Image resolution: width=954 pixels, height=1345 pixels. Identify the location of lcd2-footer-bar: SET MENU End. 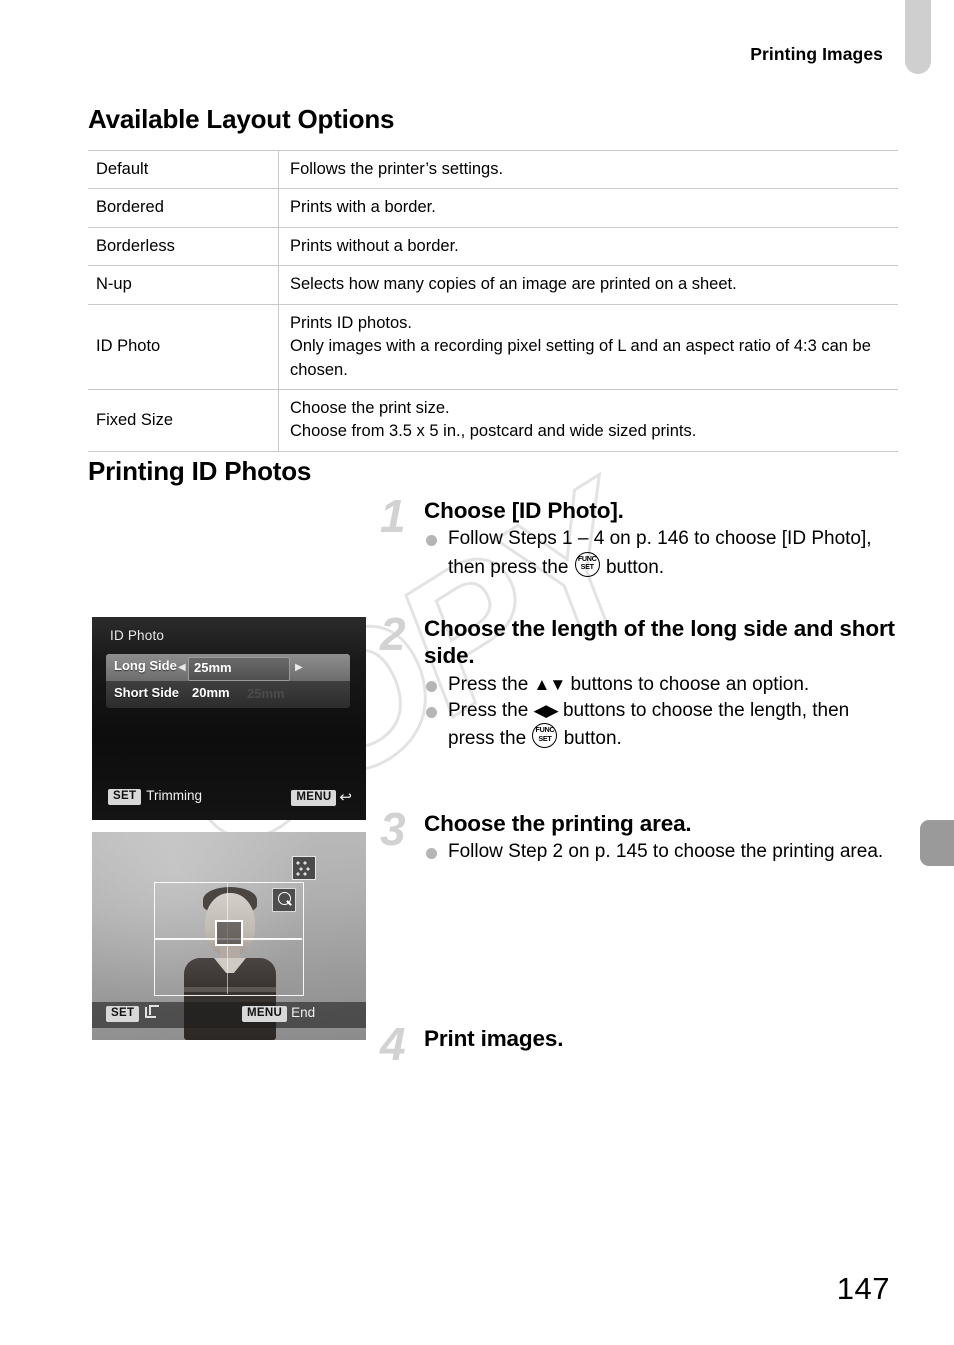
(229, 1015).